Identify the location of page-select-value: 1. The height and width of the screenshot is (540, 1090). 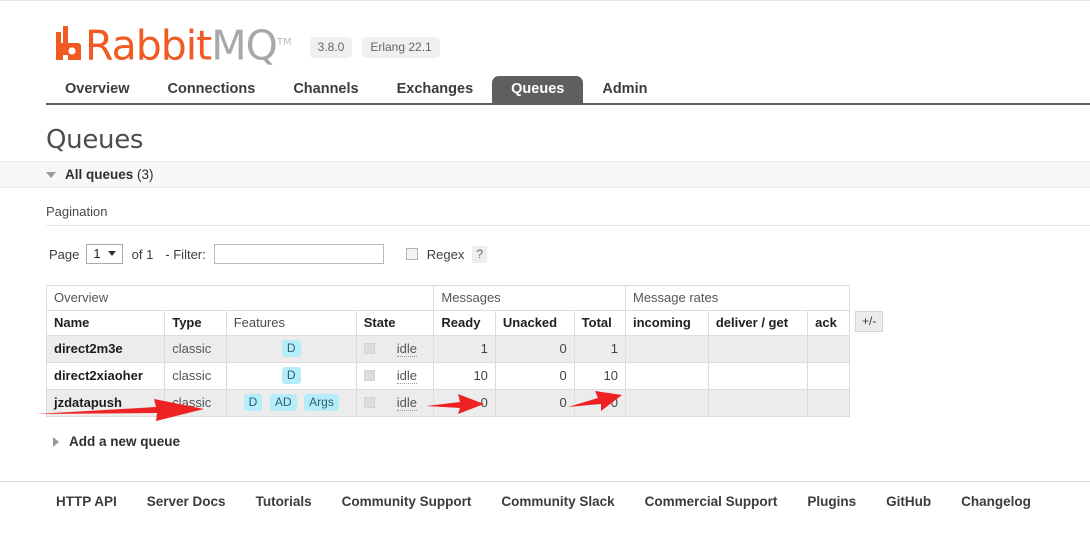
(97, 253).